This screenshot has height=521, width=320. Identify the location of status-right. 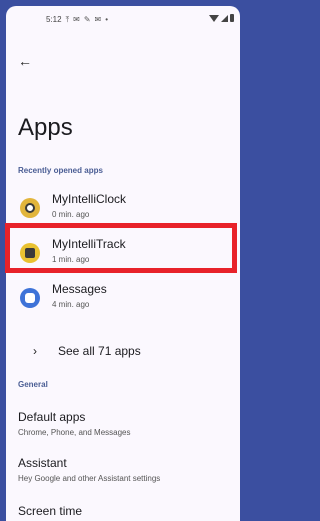
(221, 18).